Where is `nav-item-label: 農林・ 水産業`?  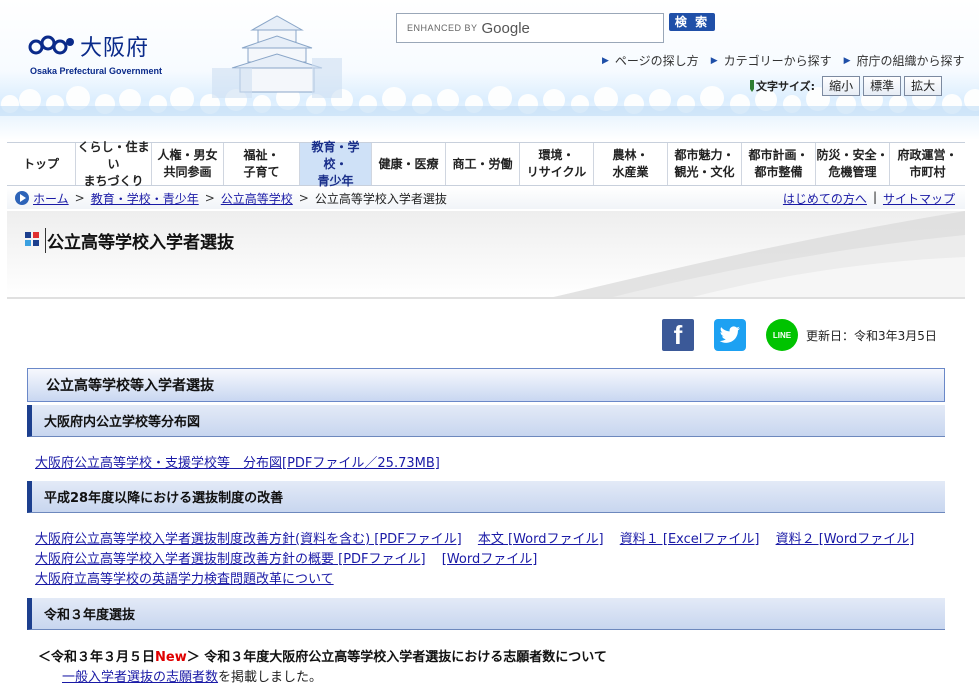
nav-item-label: 農林・ 水産業 is located at coordinates (630, 163).